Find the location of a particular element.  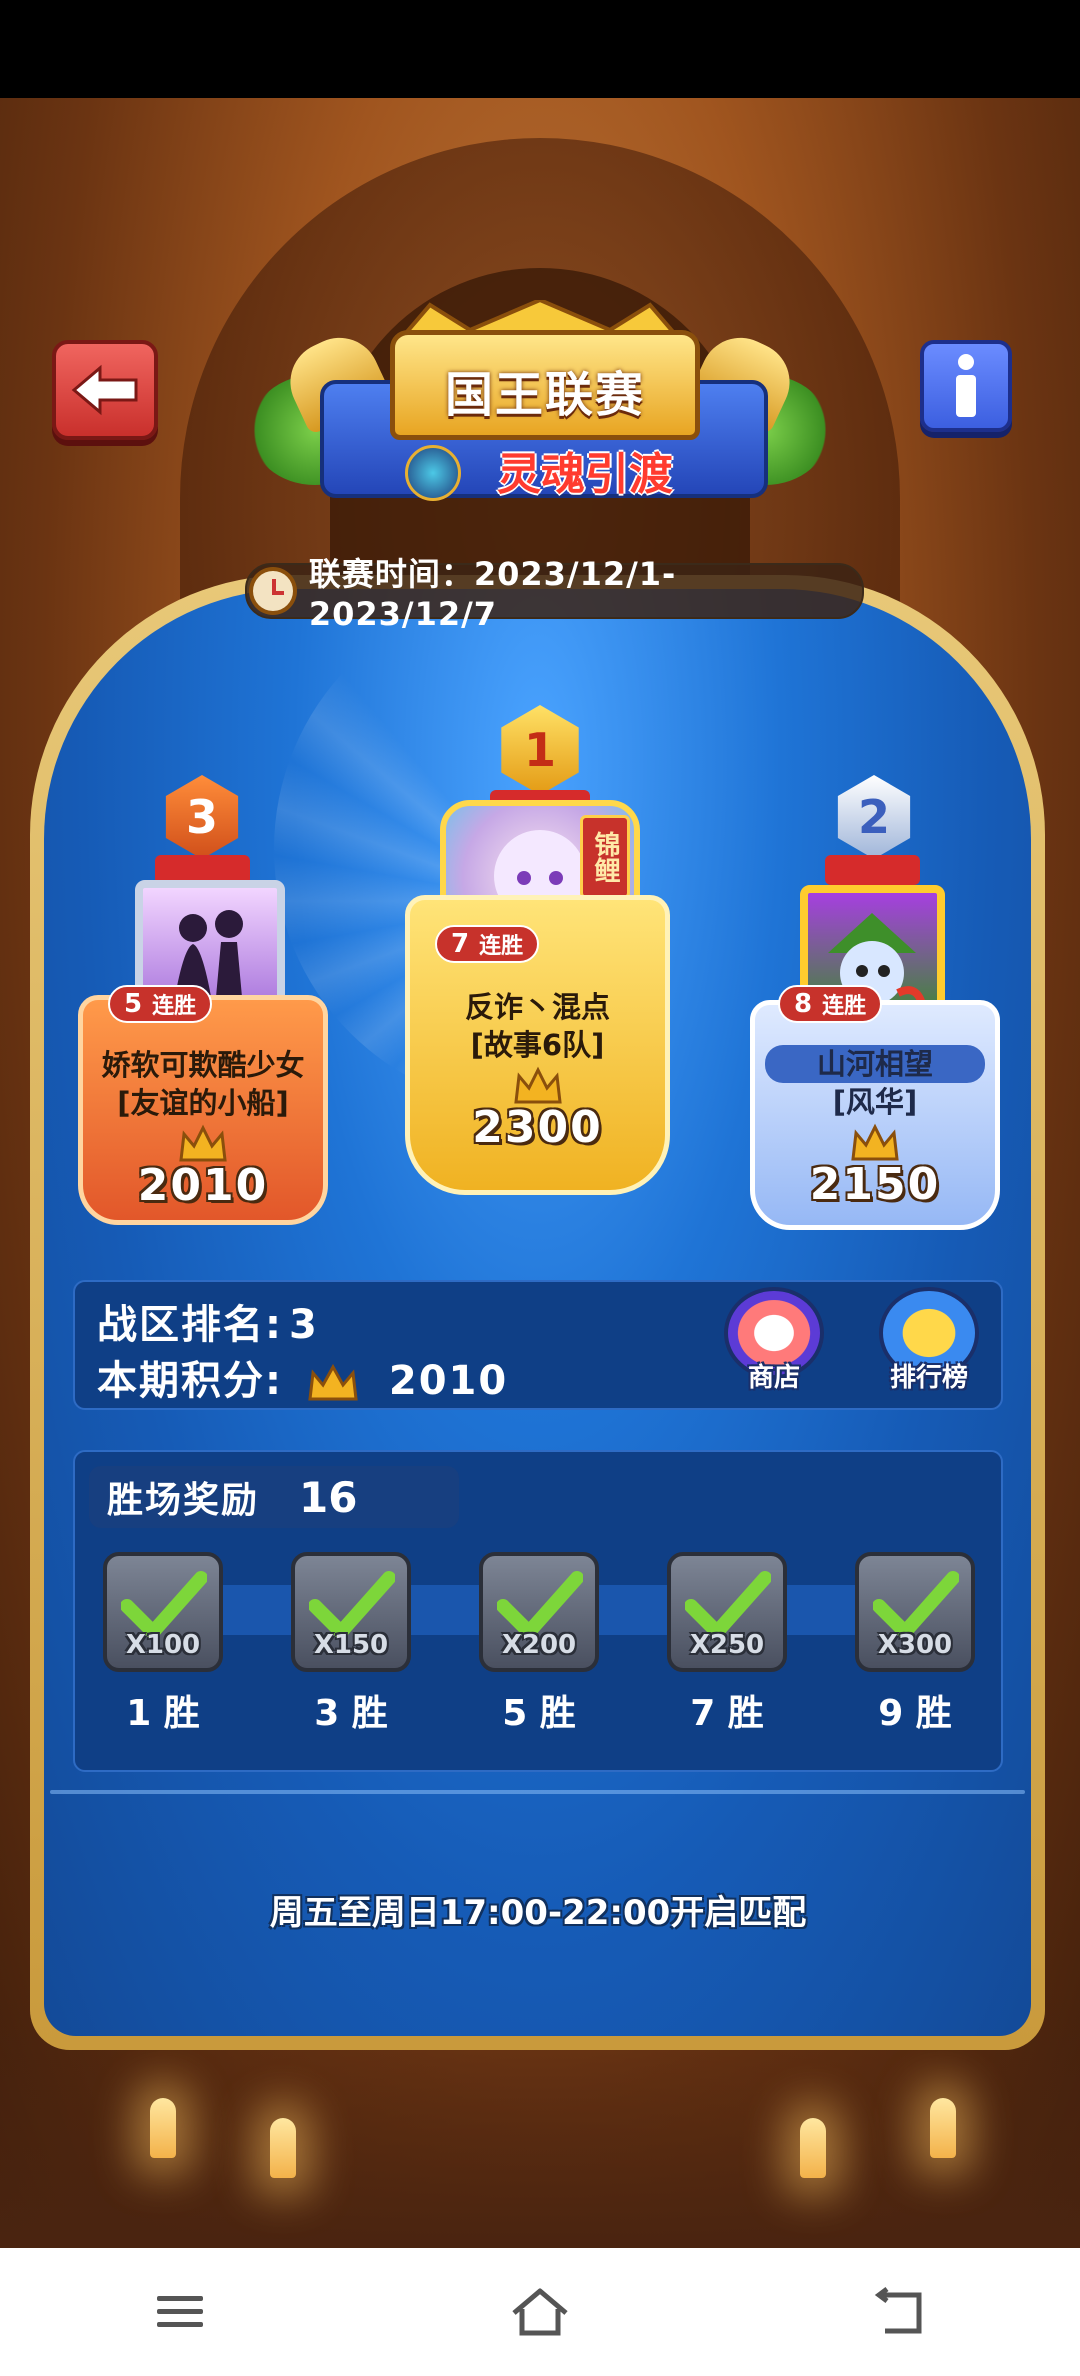

nav-menu-button is located at coordinates (180, 2312).